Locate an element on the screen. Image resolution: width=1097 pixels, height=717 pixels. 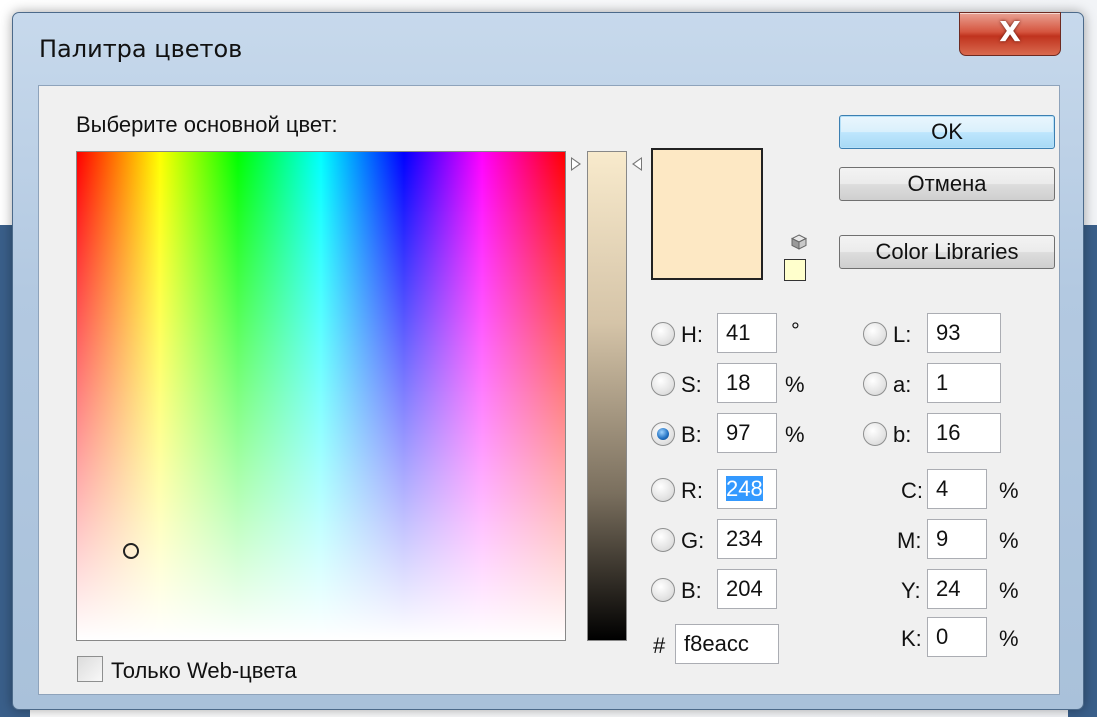
brightness-unit: % is located at coordinates (795, 434).